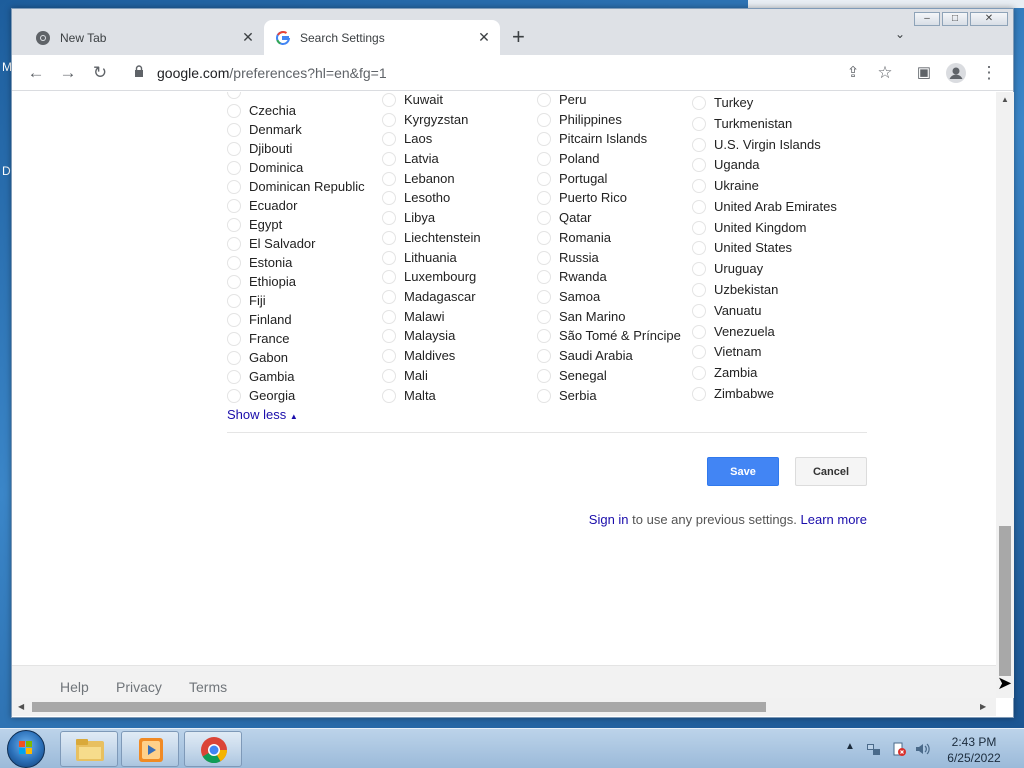 This screenshot has width=1024, height=768. I want to click on scroll-up-icon: ▲, so click(1005, 99).